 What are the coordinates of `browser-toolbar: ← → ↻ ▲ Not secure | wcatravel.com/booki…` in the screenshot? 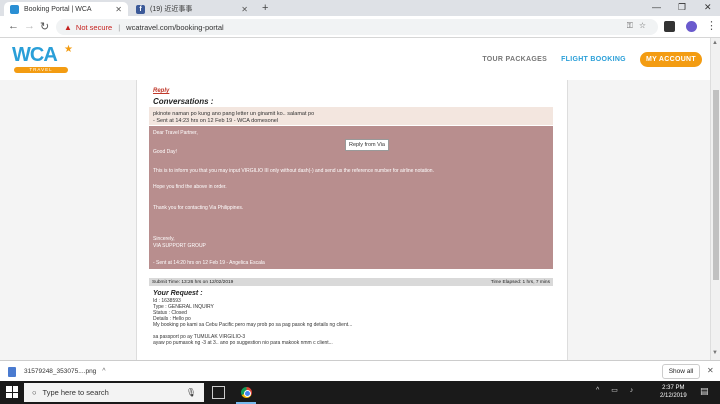 It's located at (360, 27).